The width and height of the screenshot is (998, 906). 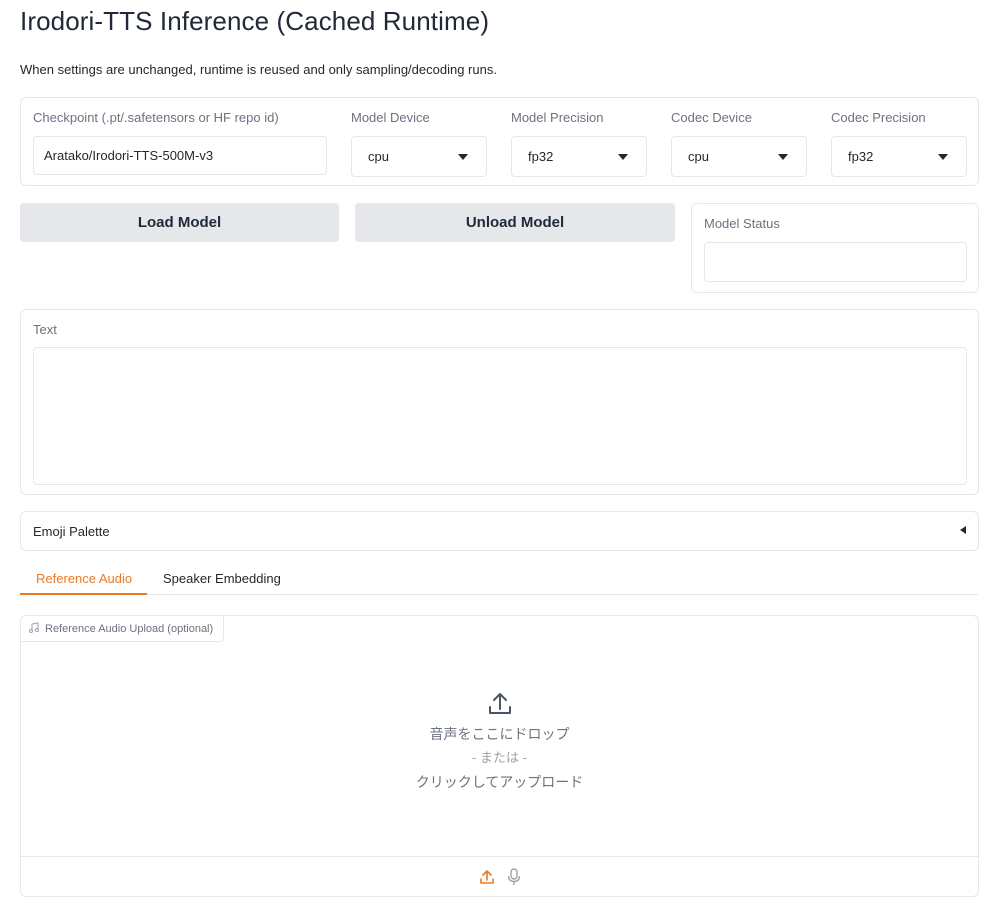 What do you see at coordinates (487, 877) in the screenshot?
I see `upload-source-icon` at bounding box center [487, 877].